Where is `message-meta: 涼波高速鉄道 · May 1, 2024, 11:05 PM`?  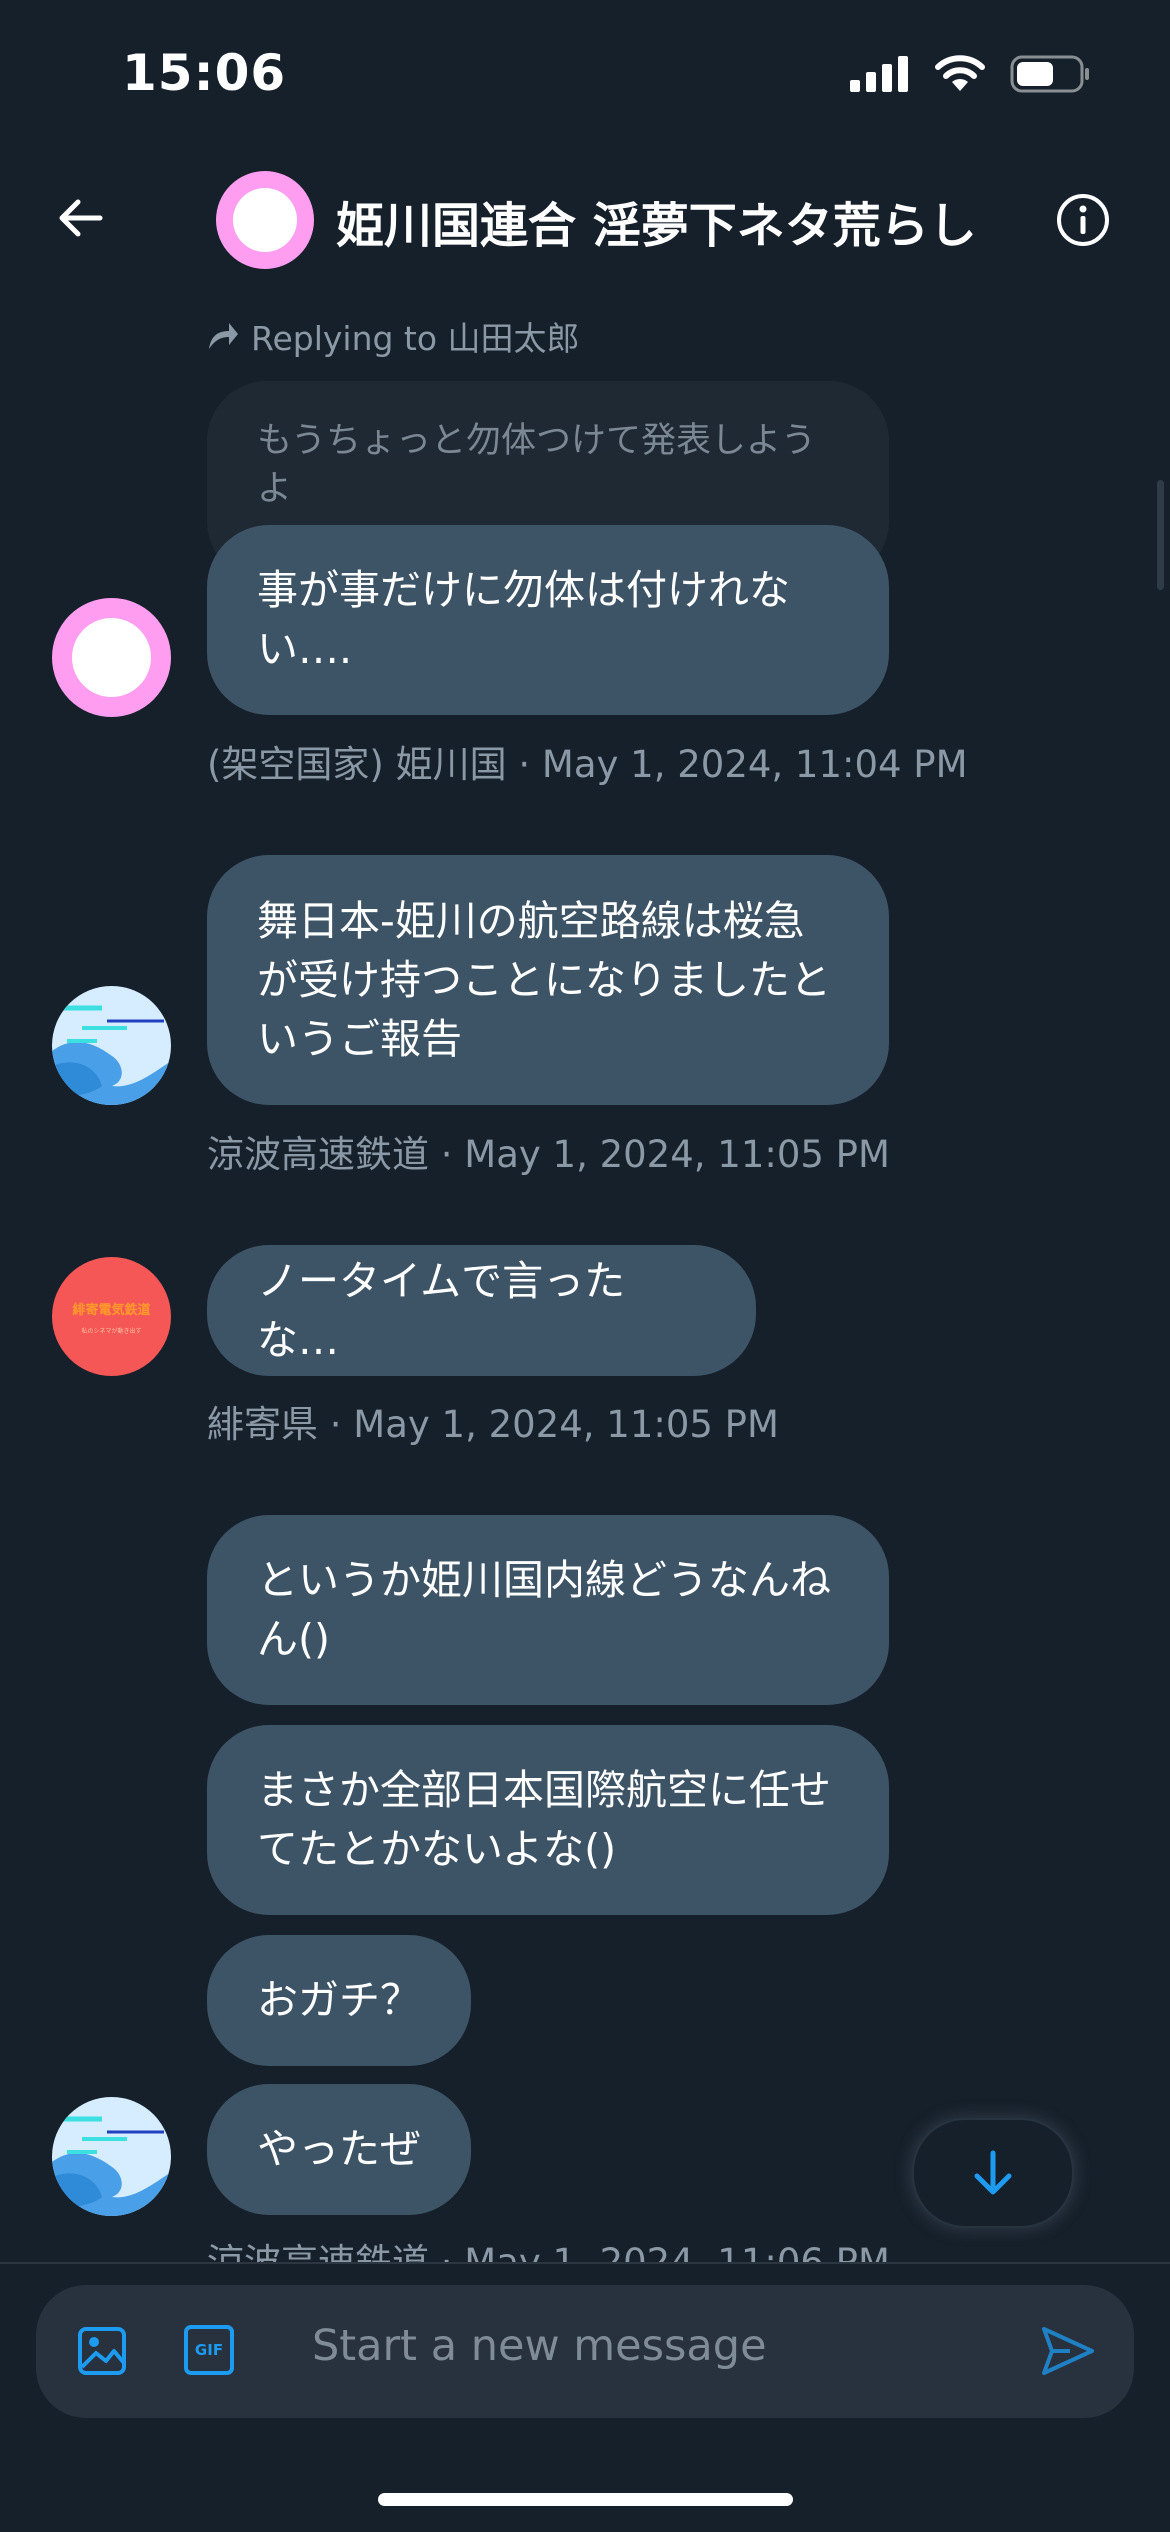
message-meta: 涼波高速鉄道 · May 1, 2024, 11:05 PM is located at coordinates (548, 1154).